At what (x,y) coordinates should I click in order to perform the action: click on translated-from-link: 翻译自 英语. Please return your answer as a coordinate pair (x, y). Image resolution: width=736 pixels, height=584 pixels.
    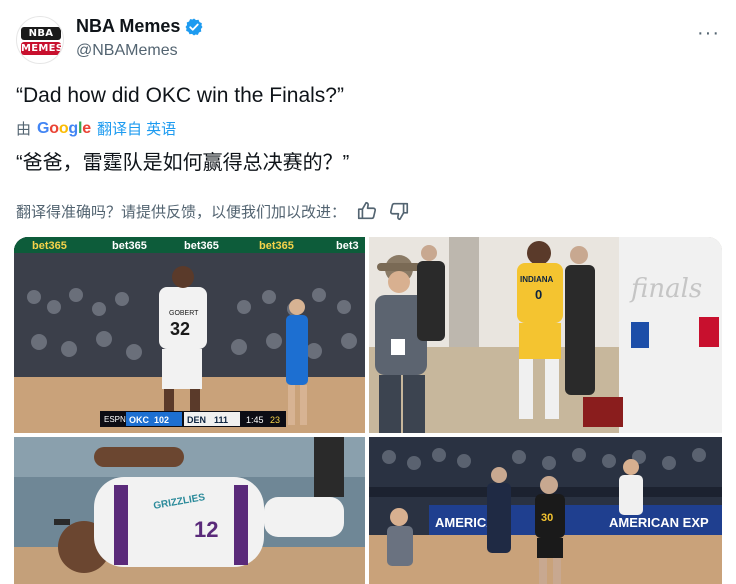
    Looking at the image, I should click on (136, 128).